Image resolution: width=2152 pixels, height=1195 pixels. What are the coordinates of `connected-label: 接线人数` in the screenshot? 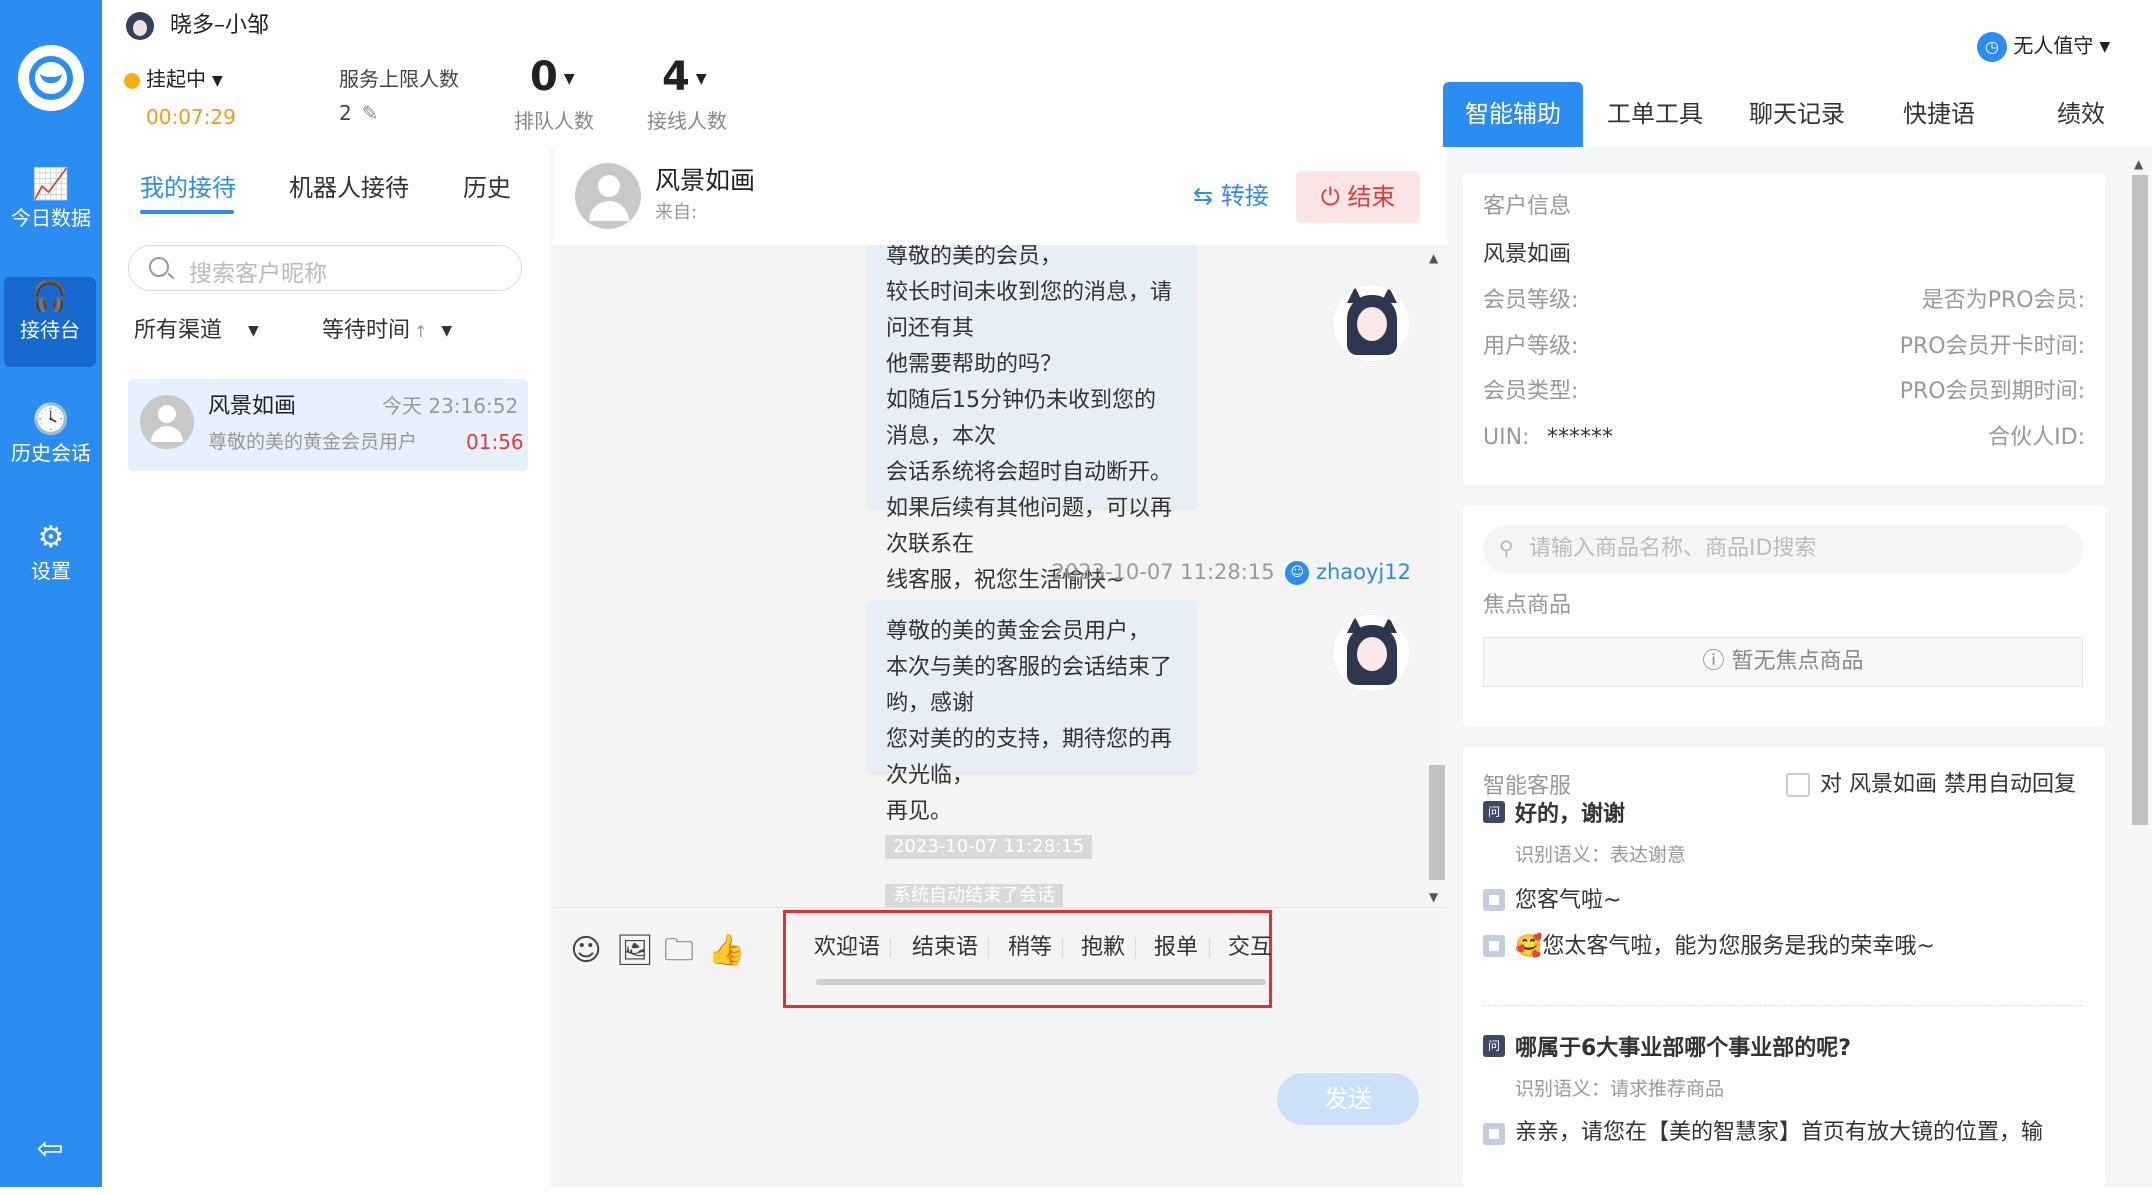 It's located at (687, 121).